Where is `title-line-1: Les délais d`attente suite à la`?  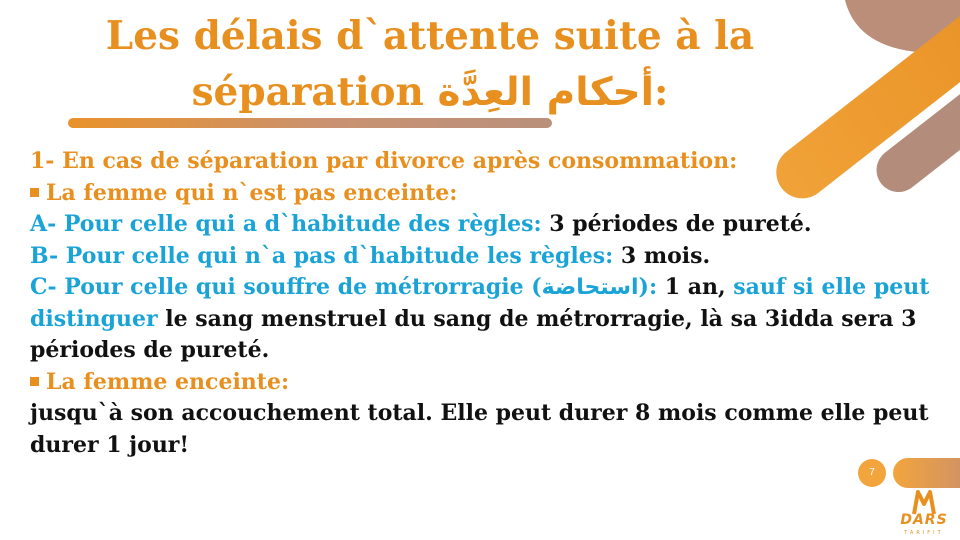 title-line-1: Les délais d`attente suite à la is located at coordinates (430, 36).